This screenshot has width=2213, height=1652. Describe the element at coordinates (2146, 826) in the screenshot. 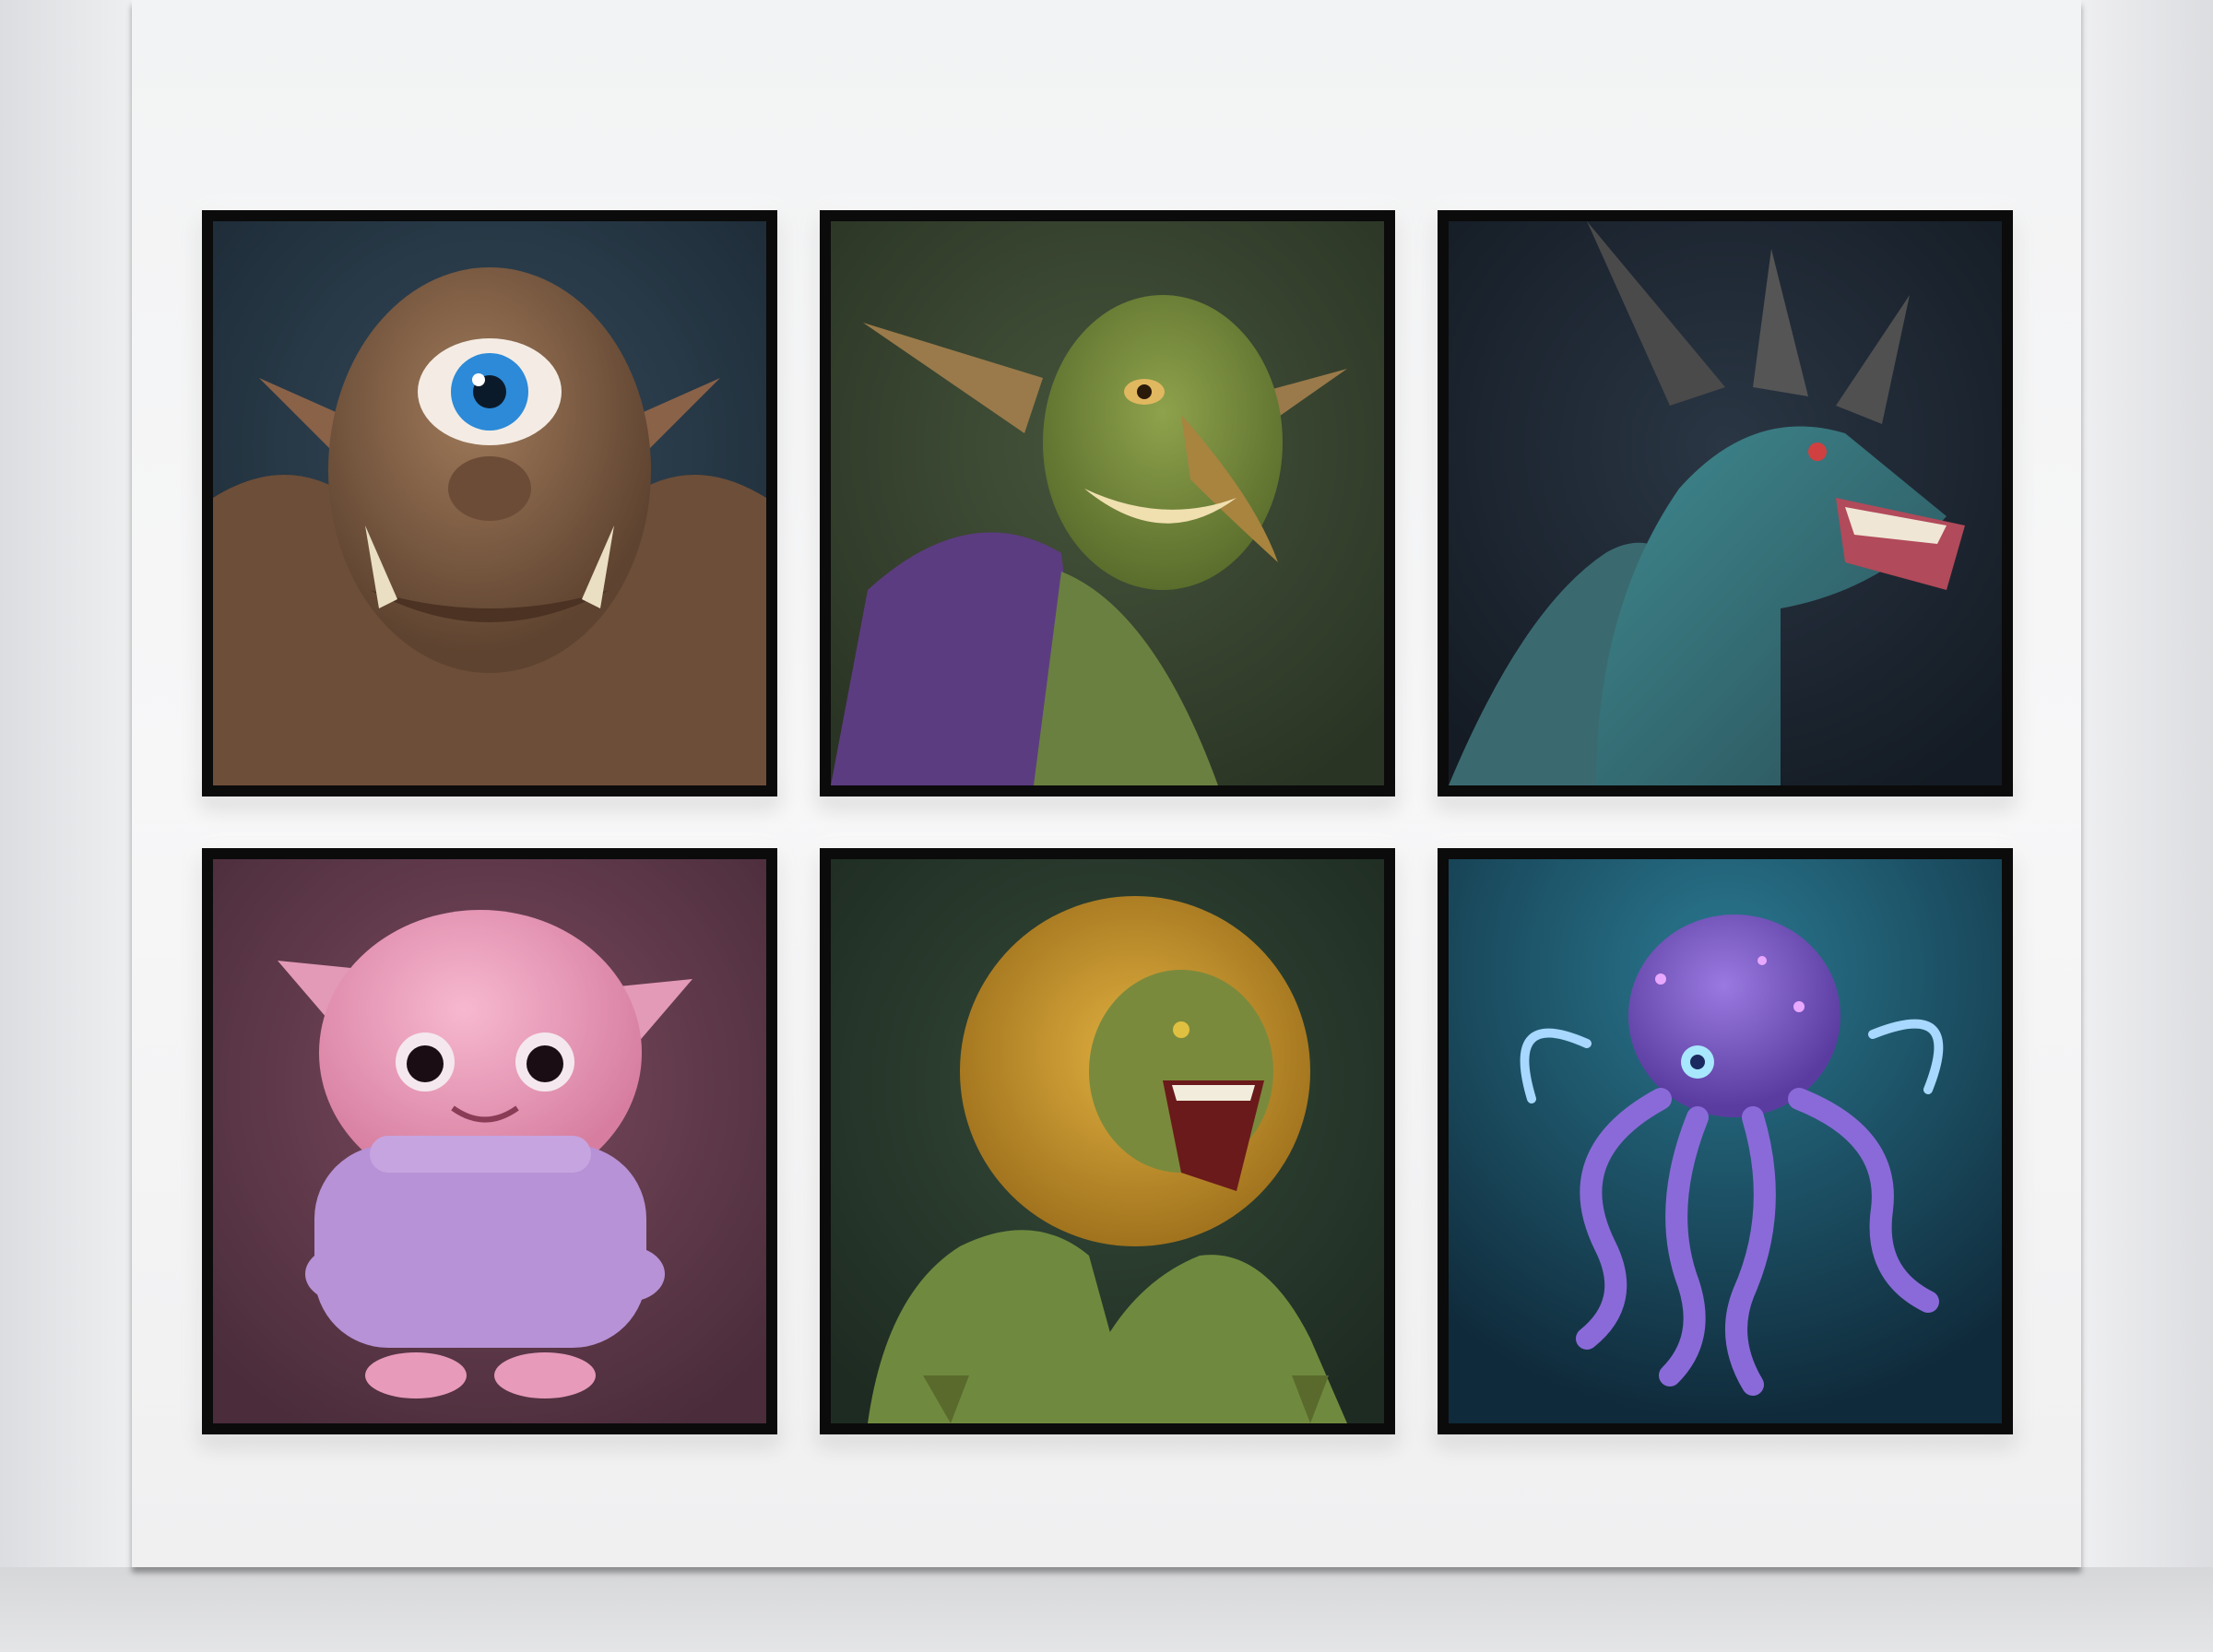

I see `right-side-wall` at that location.